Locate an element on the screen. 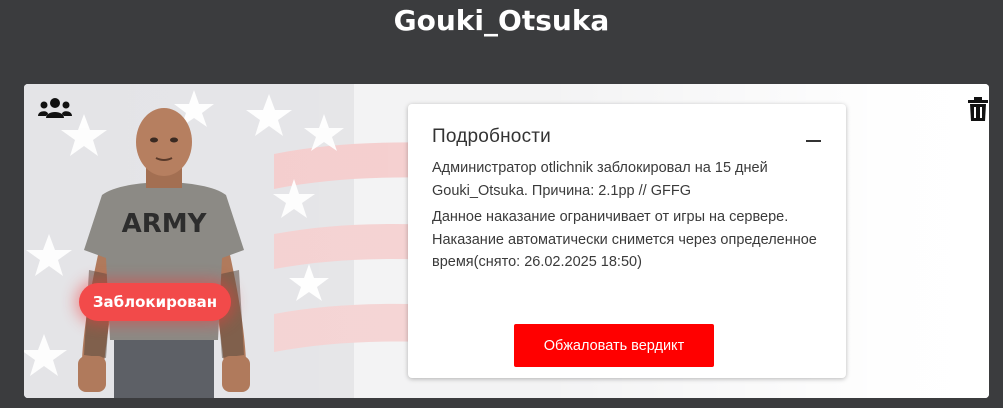 The image size is (1003, 408). details-title: Подробности is located at coordinates (491, 136).